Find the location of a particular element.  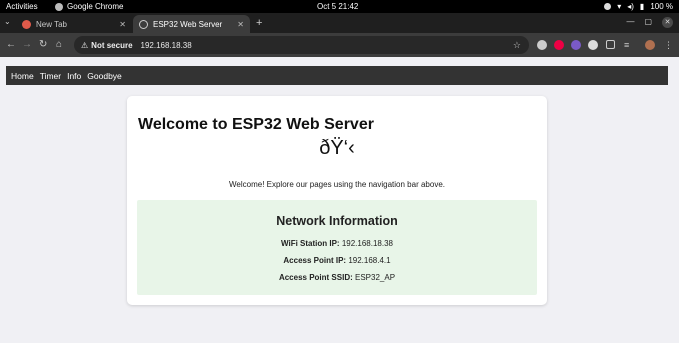

new-tab-button: + is located at coordinates (259, 23).